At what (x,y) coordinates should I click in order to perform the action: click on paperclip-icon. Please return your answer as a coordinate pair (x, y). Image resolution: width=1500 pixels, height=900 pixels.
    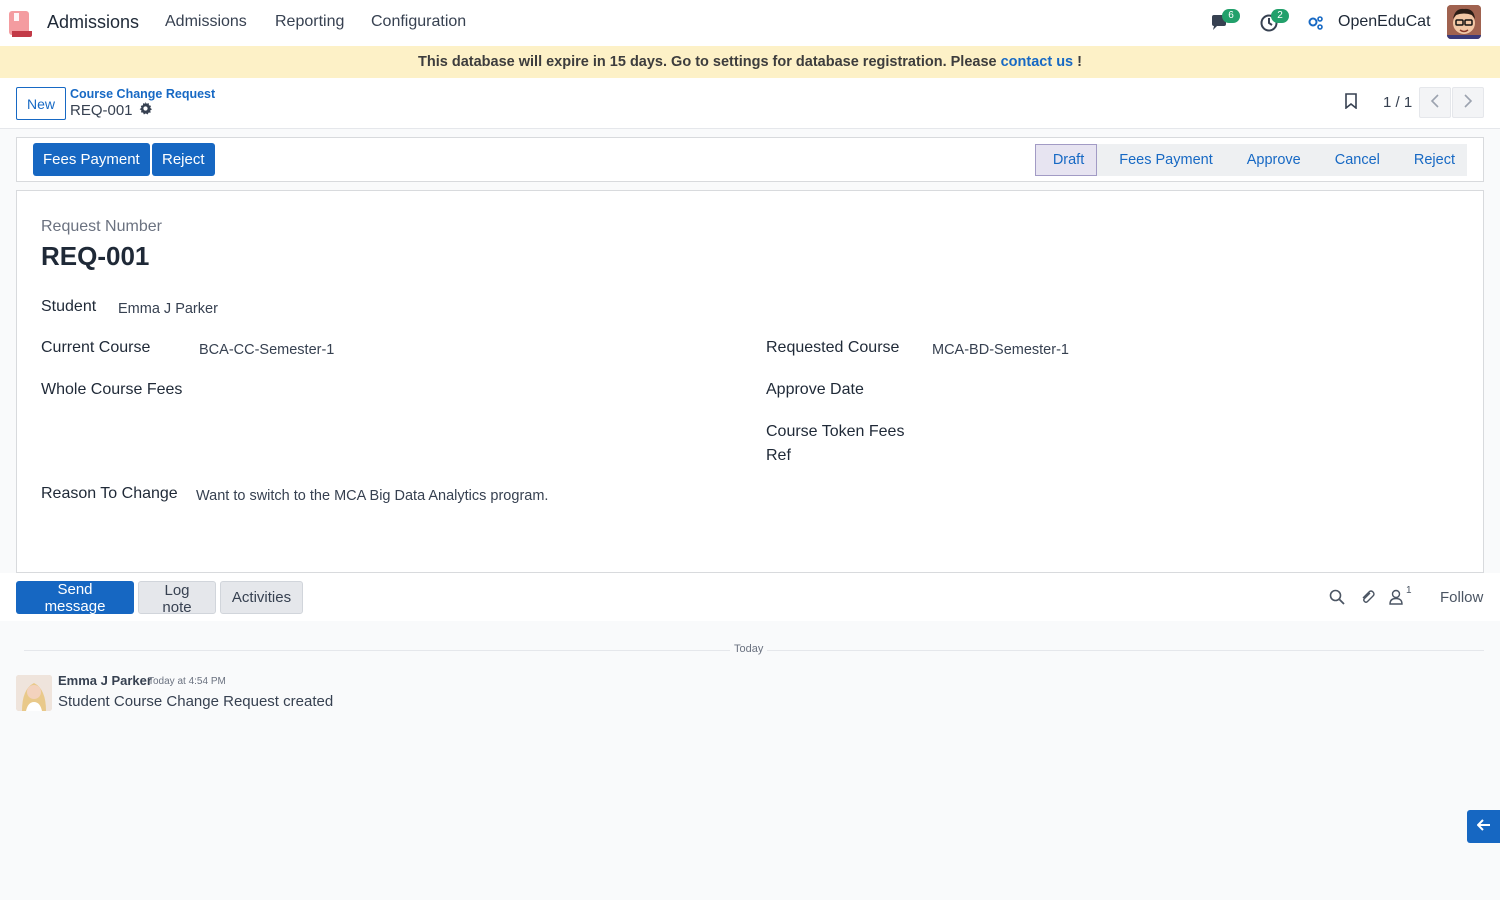
    Looking at the image, I should click on (1368, 597).